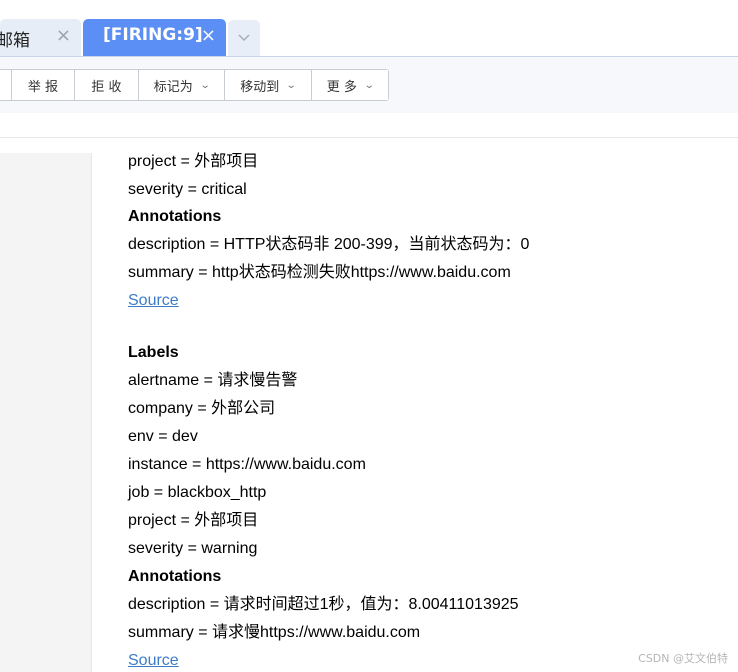  I want to click on watermark: CSDN @艾文伯特, so click(683, 658).